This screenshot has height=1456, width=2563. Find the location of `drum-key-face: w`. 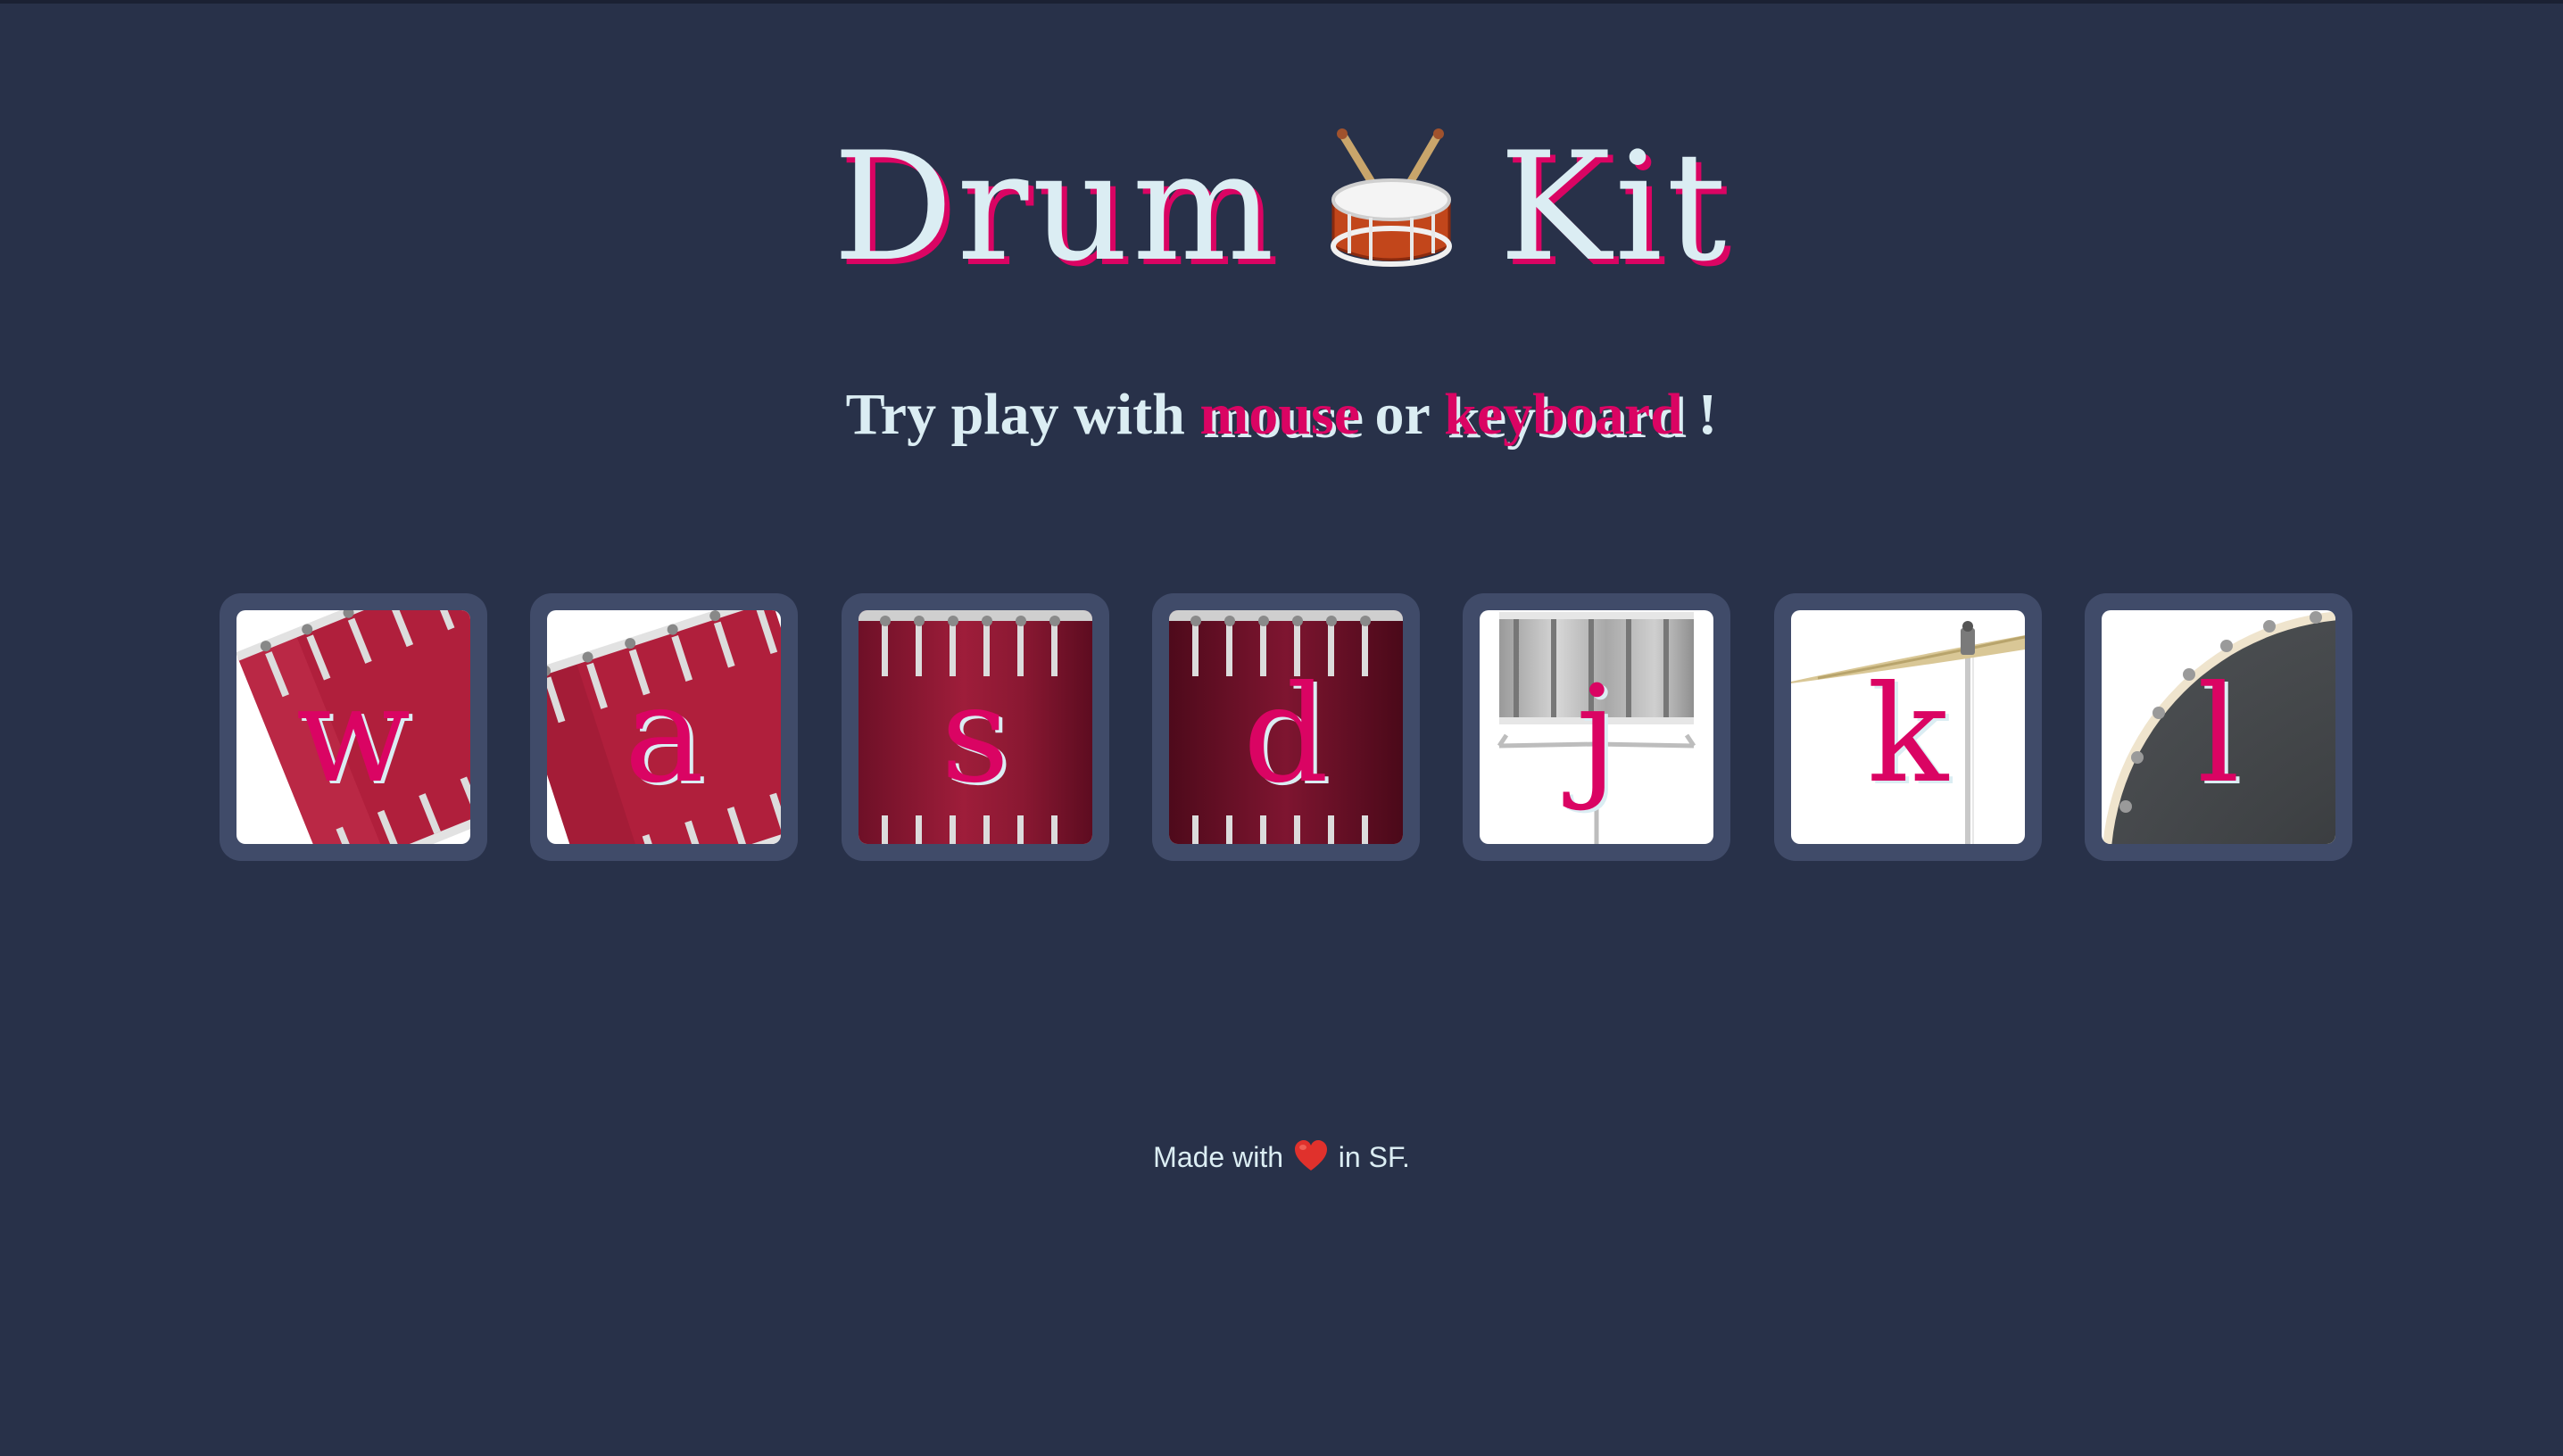

drum-key-face: w is located at coordinates (353, 727).